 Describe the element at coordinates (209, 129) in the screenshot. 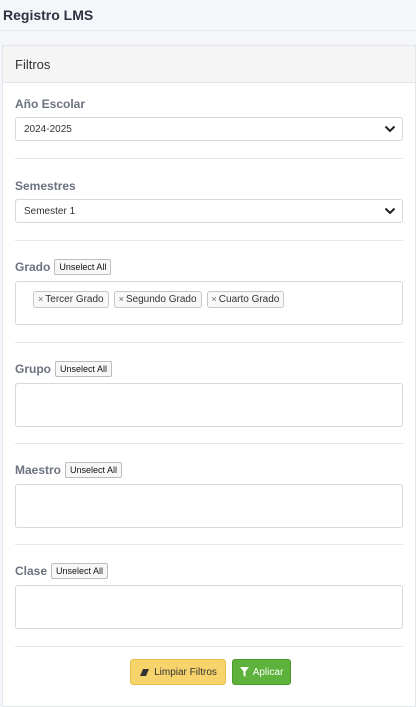

I see `ano-escolar-select: 2024-2025` at that location.